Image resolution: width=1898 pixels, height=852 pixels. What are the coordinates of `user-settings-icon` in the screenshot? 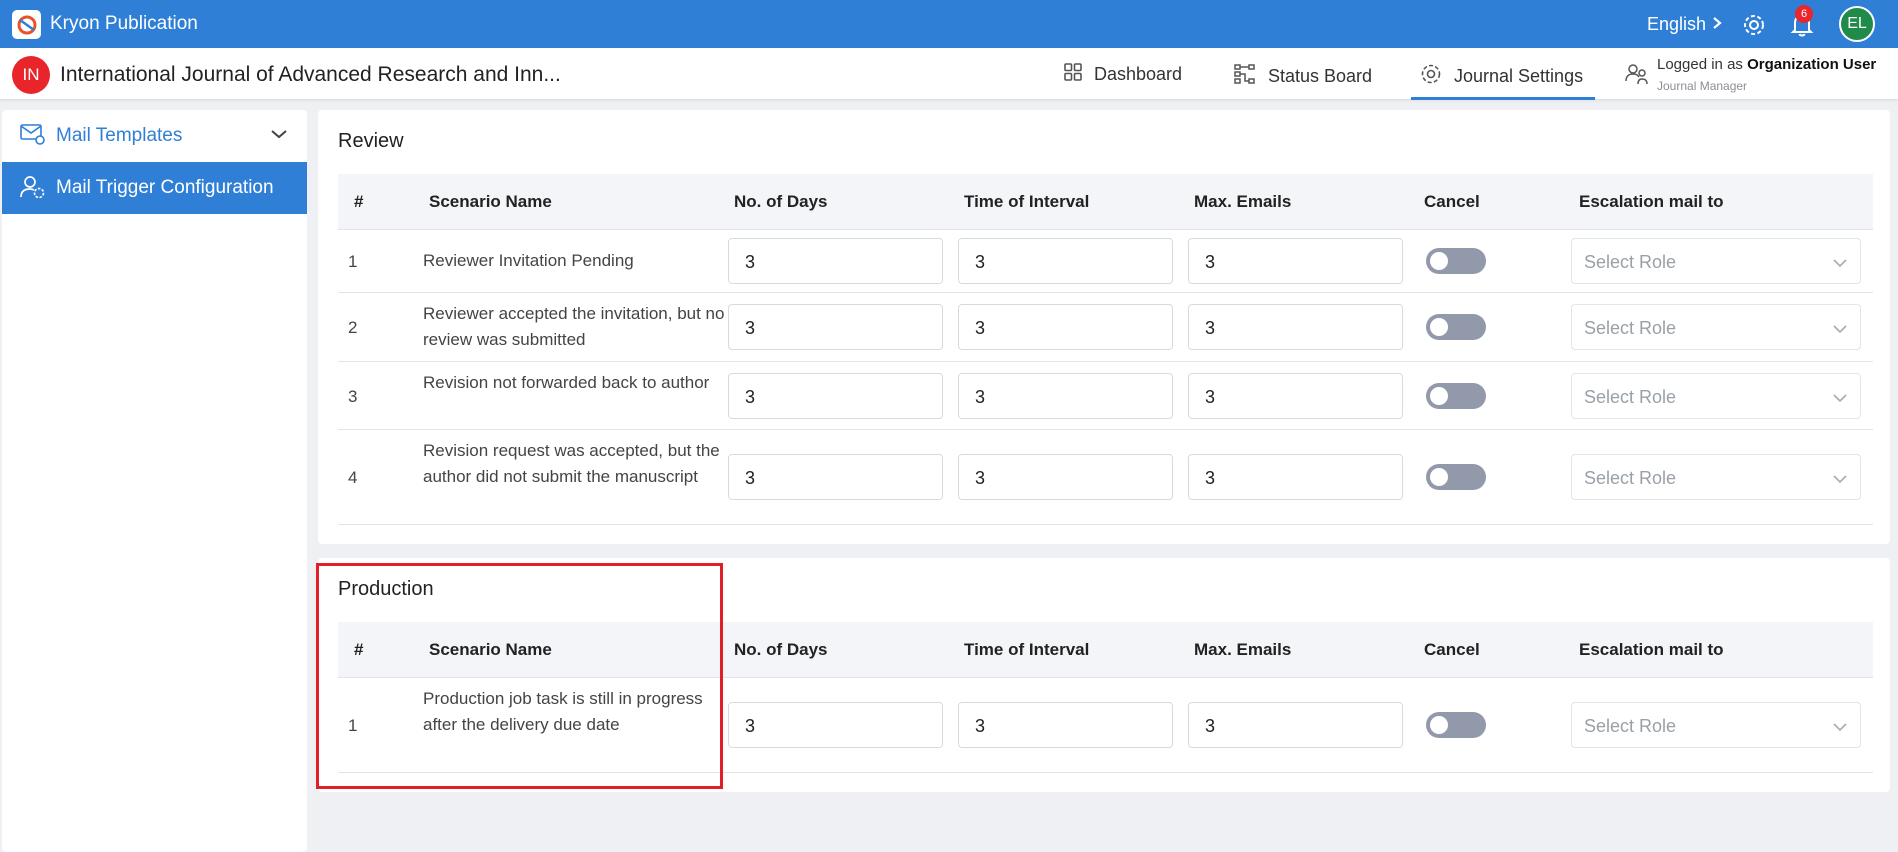 It's located at (33, 190).